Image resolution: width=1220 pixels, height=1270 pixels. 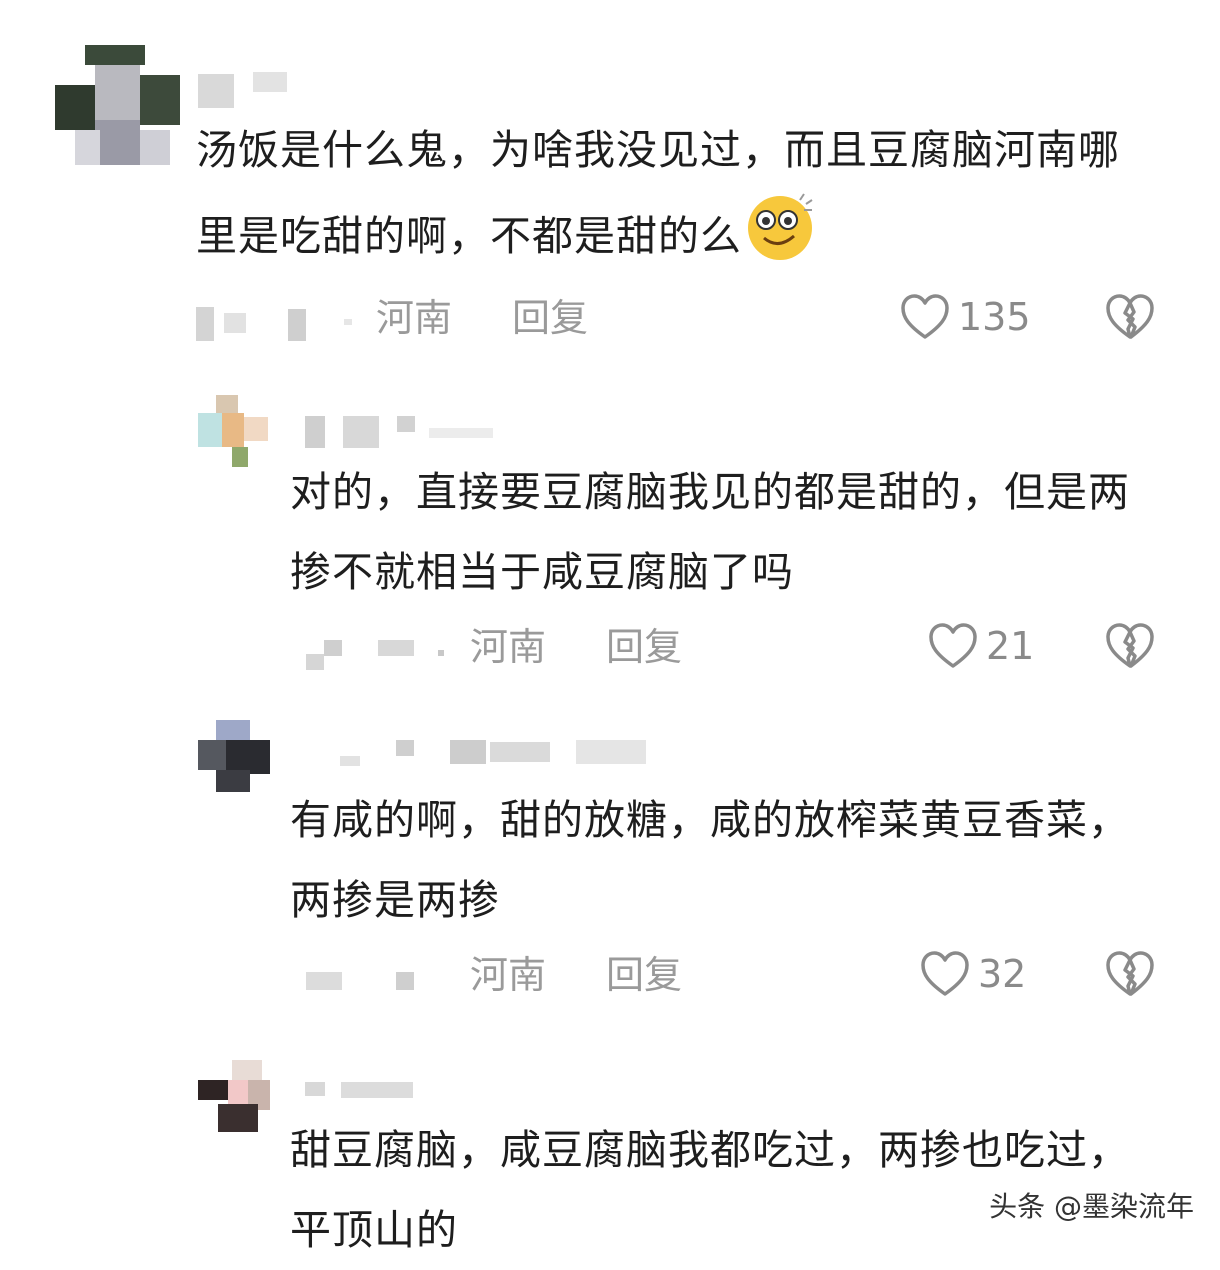 What do you see at coordinates (710, 532) in the screenshot?
I see `comment-text: 对的，直接要豆腐脑我见的都是甜的，但是两掺不就相当于咸豆腐脑了吗` at bounding box center [710, 532].